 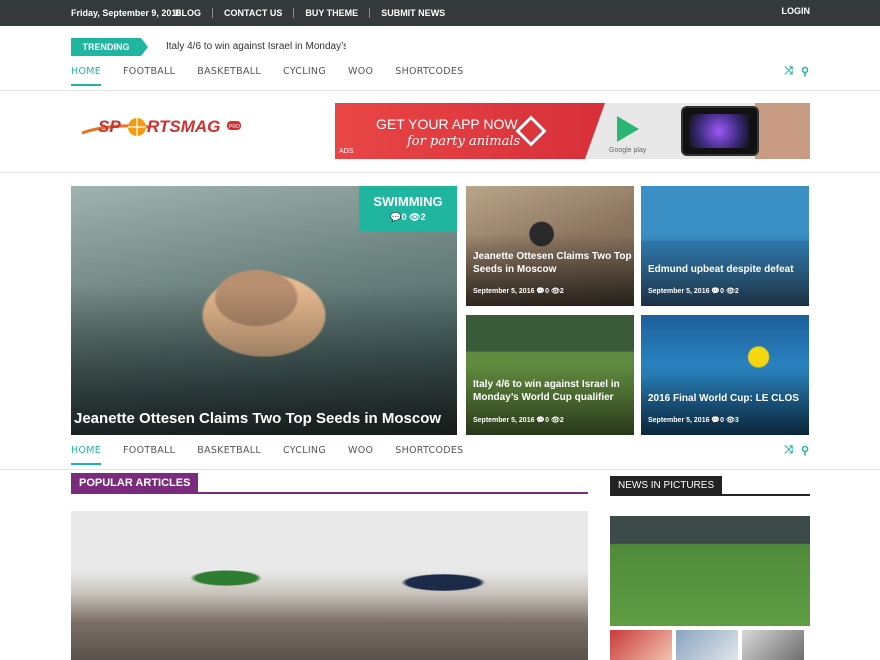 What do you see at coordinates (109, 126) in the screenshot?
I see `logo-text-left: SP` at bounding box center [109, 126].